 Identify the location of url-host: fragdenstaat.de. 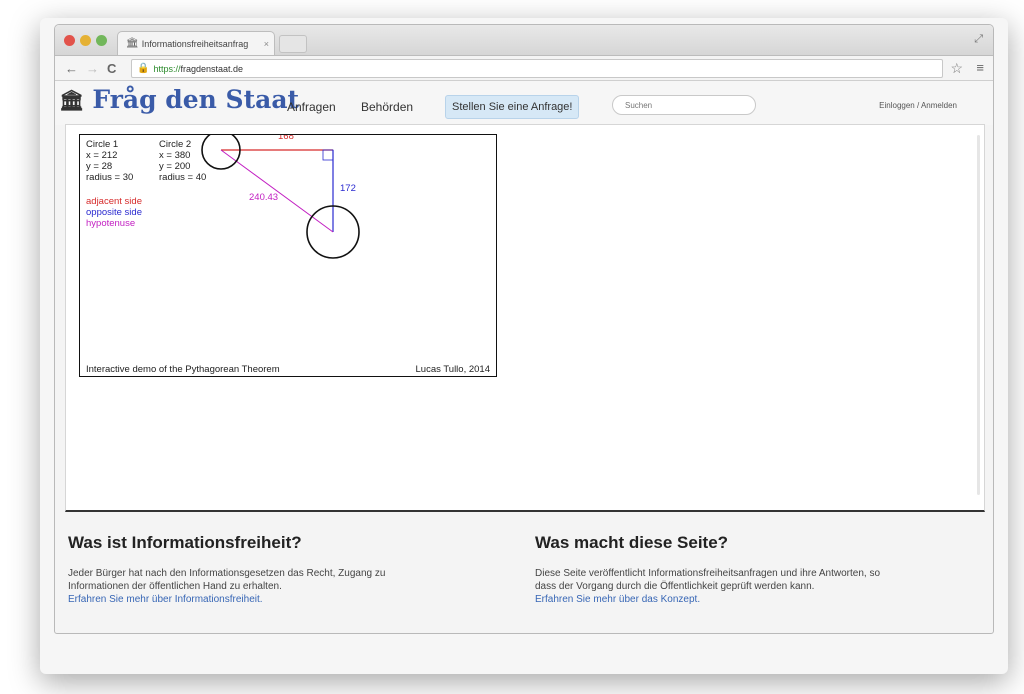
(212, 68).